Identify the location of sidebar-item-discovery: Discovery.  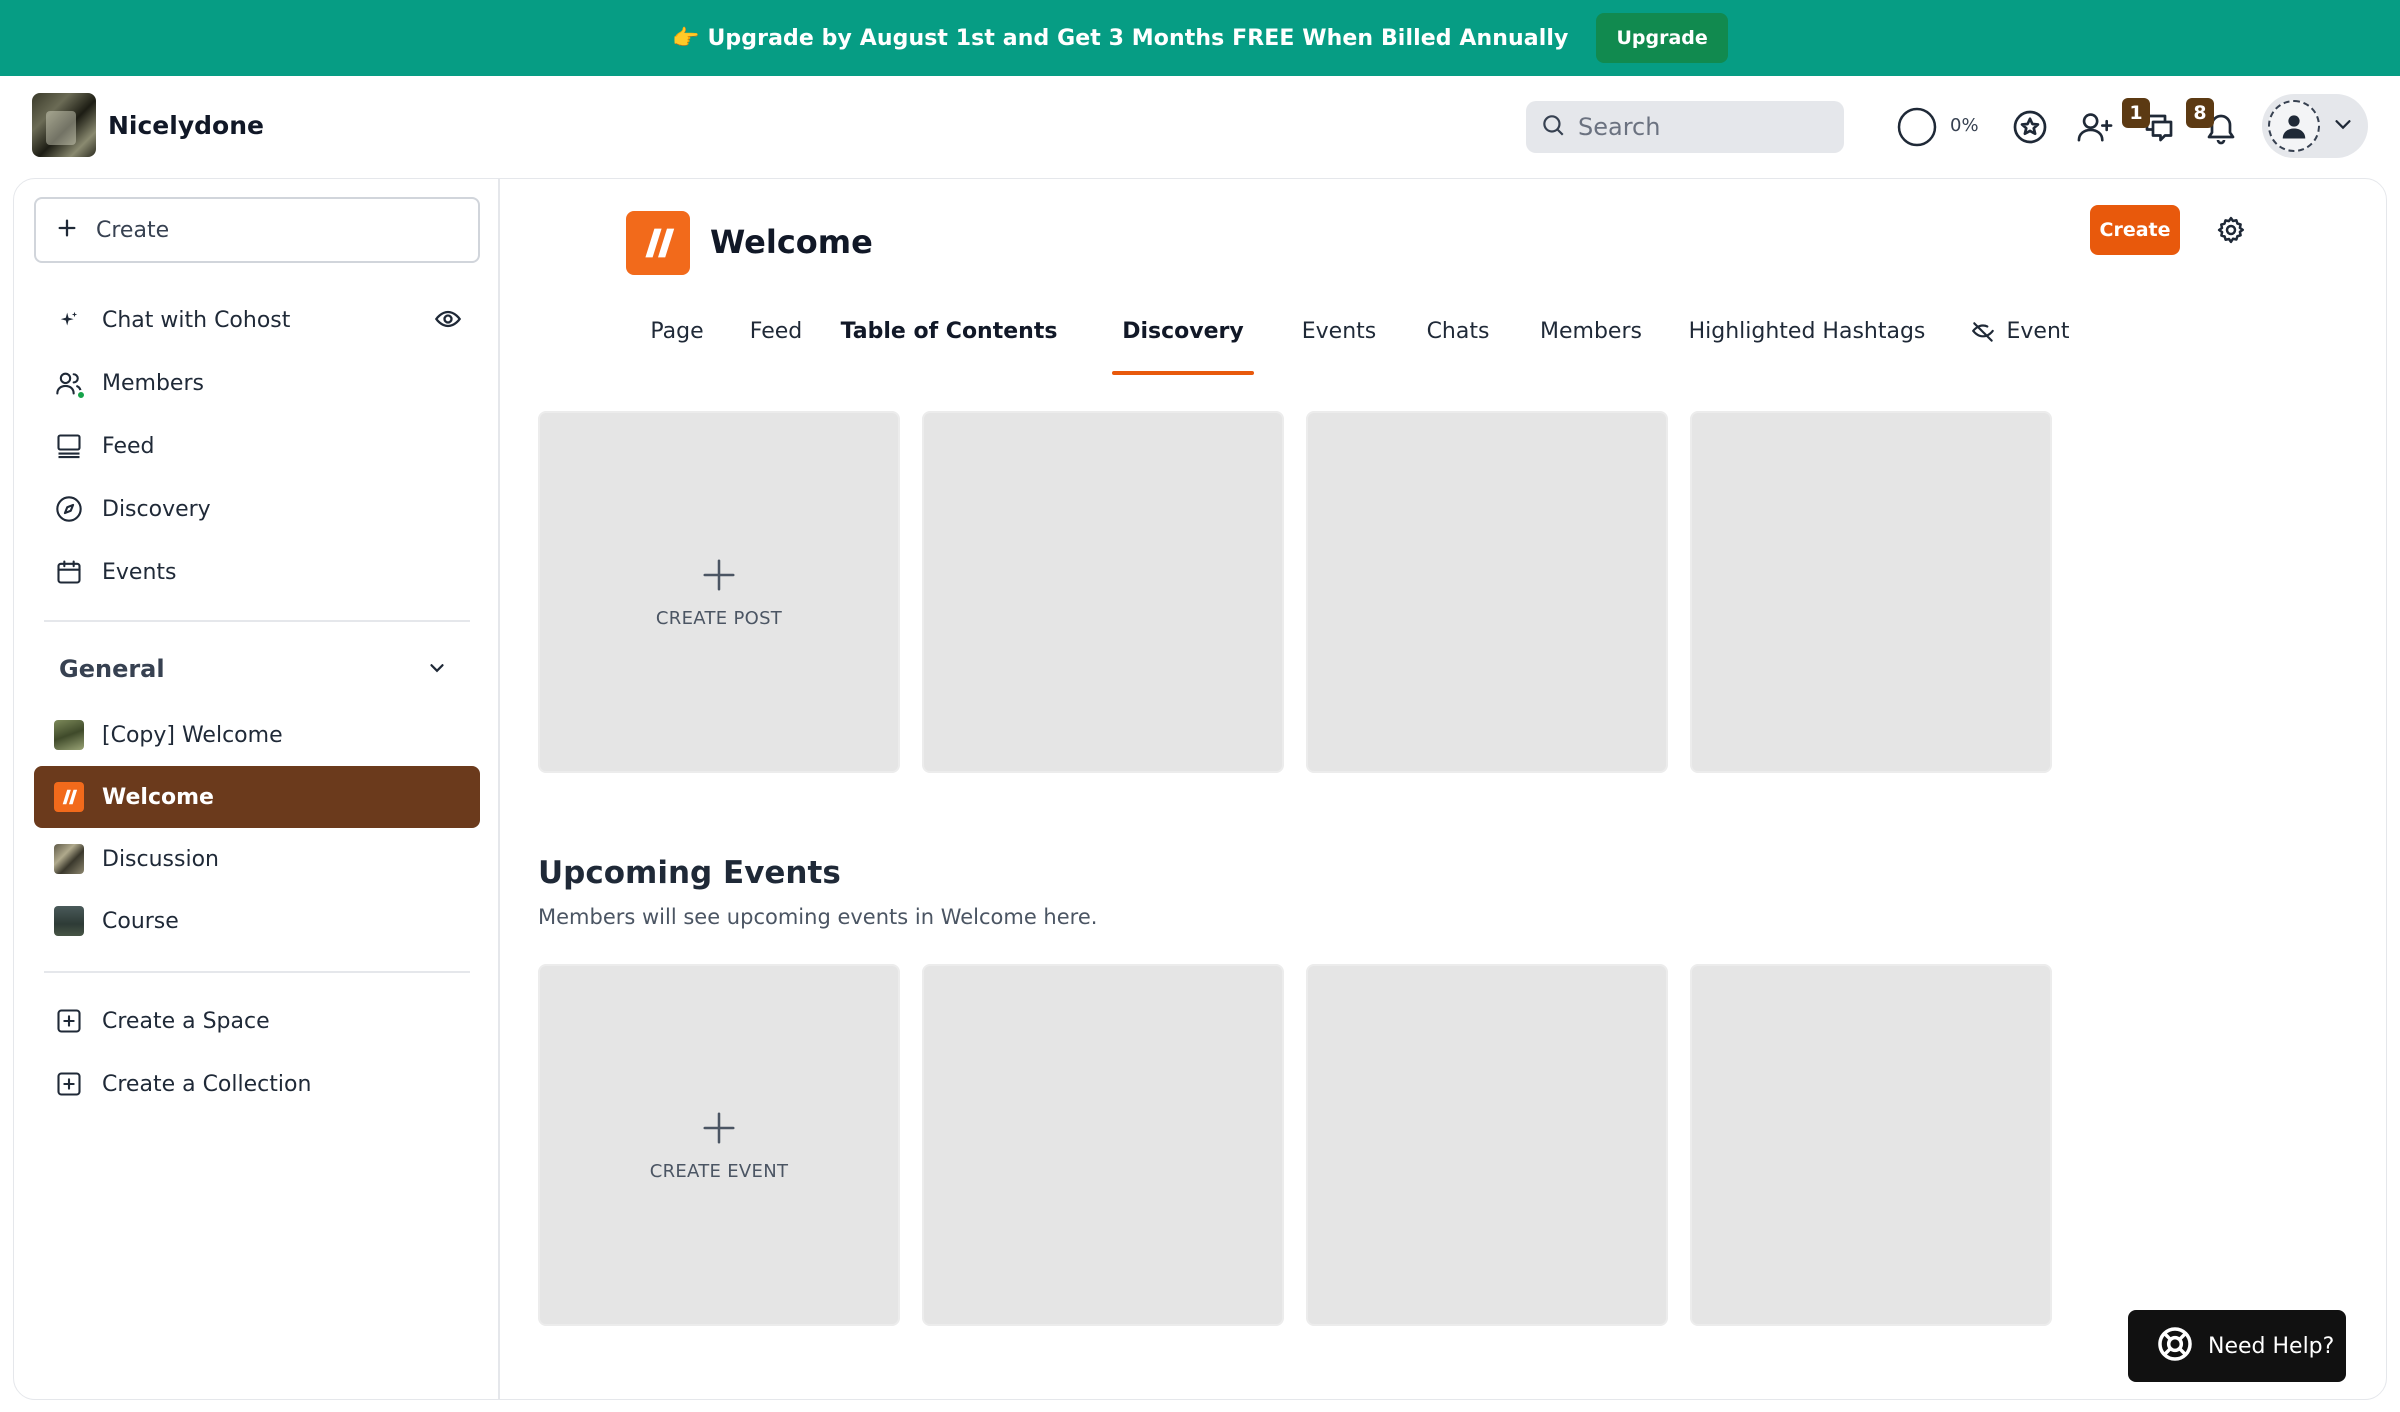
(257, 509).